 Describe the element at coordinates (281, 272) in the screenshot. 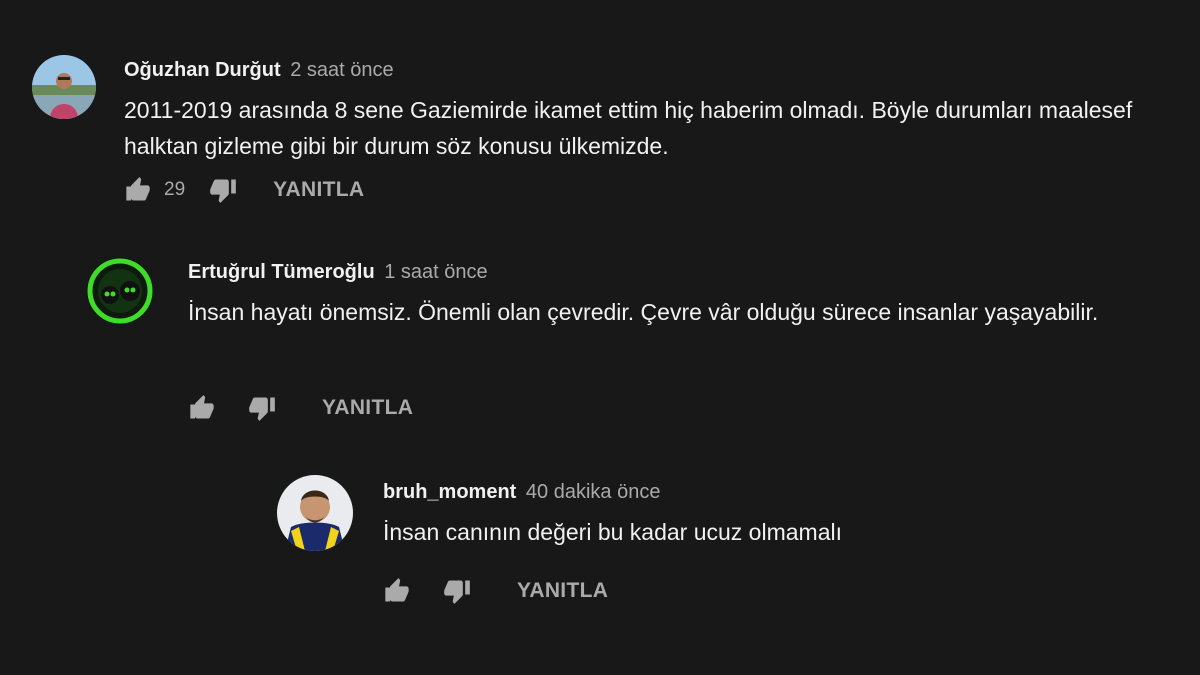

I see `comment-author: Ertuğrul Tümeroğlu` at that location.